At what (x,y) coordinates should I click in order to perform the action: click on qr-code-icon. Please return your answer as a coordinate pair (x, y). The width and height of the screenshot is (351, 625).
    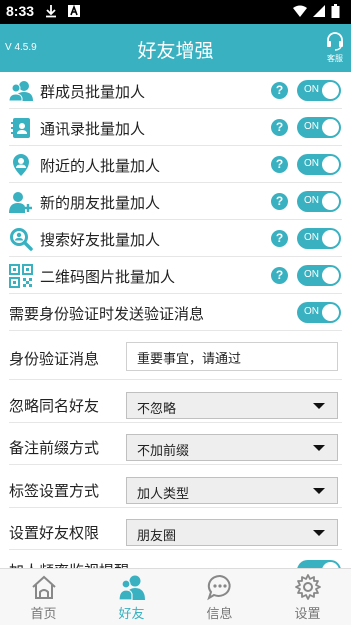
    Looking at the image, I should click on (21, 276).